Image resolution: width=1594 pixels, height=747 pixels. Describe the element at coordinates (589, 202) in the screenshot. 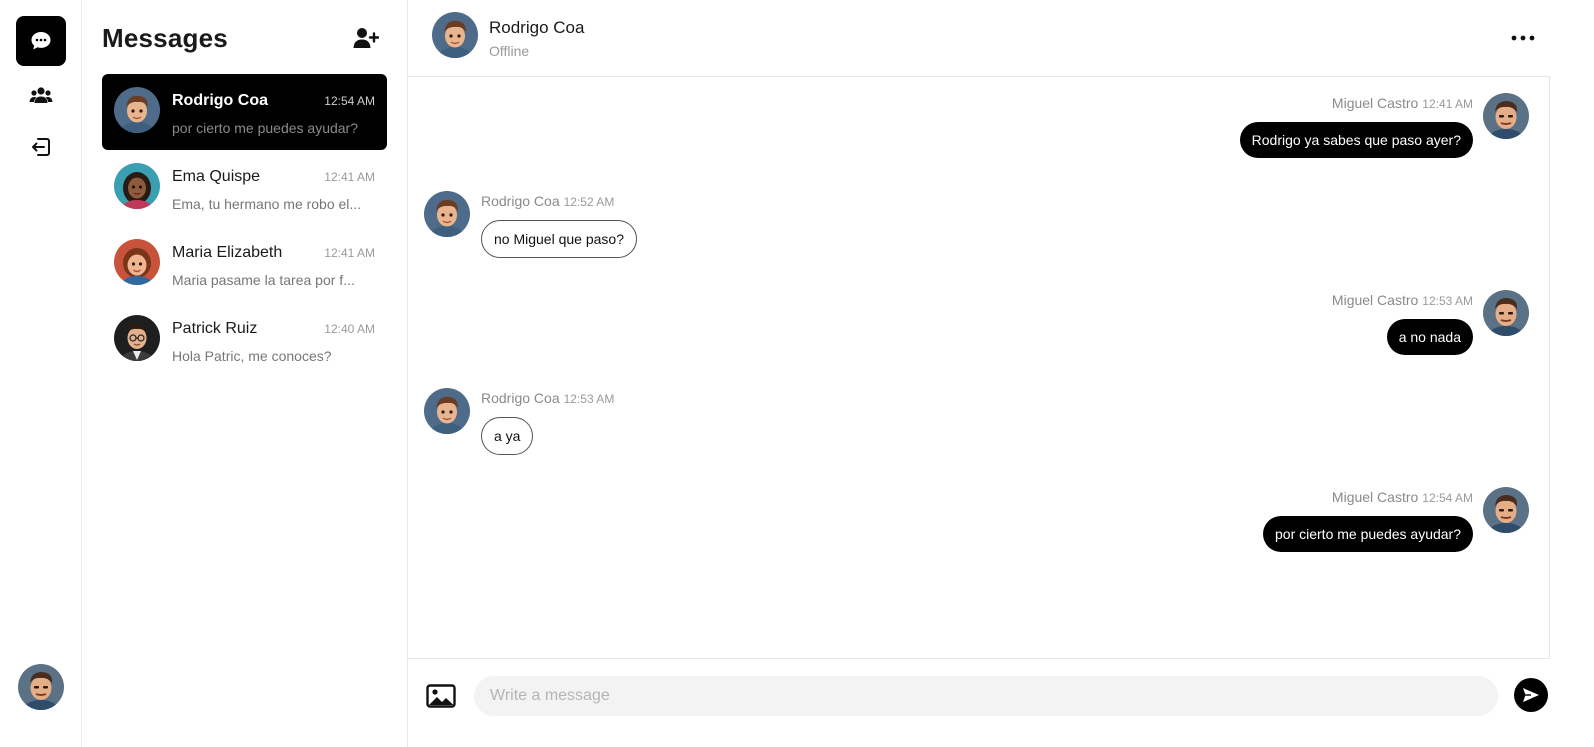

I see `message-time: 12:52 AM` at that location.